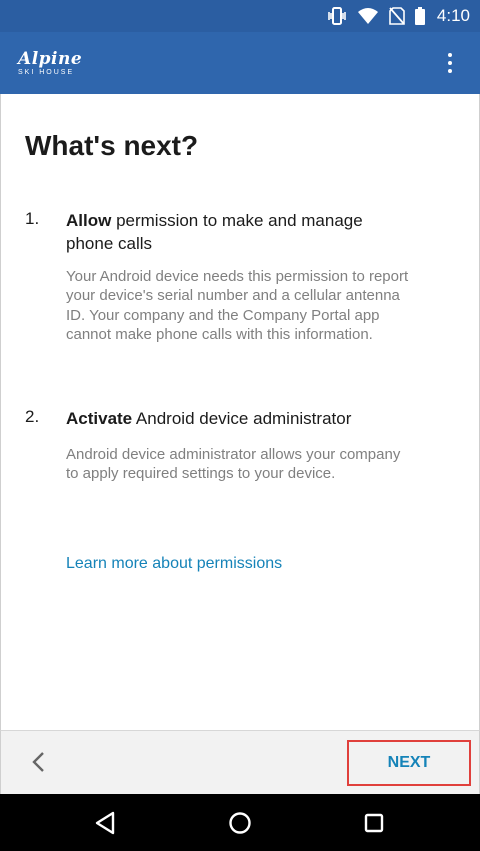 This screenshot has height=851, width=480. I want to click on step-number: 2., so click(32, 416).